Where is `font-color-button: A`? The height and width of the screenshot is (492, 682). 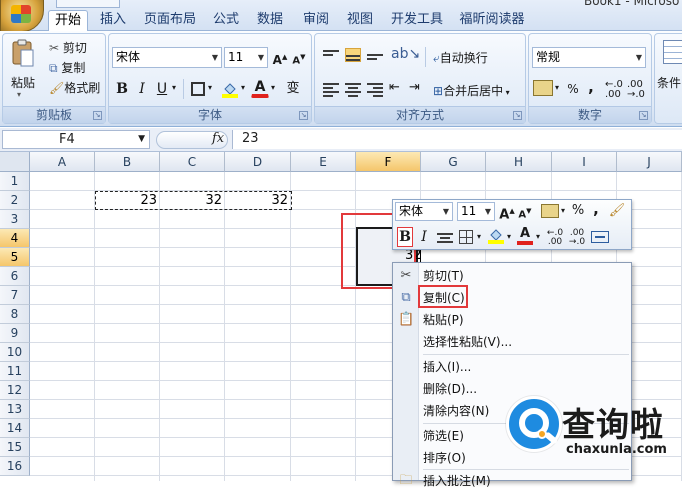 font-color-button: A is located at coordinates (260, 88).